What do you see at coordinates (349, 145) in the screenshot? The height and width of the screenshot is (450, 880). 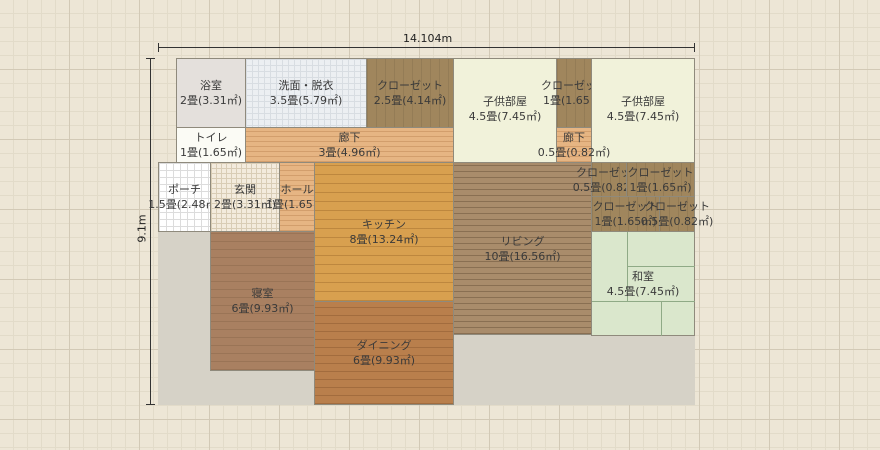 I see `room-corridor-1: 廊下 3畳(4.96㎡)` at bounding box center [349, 145].